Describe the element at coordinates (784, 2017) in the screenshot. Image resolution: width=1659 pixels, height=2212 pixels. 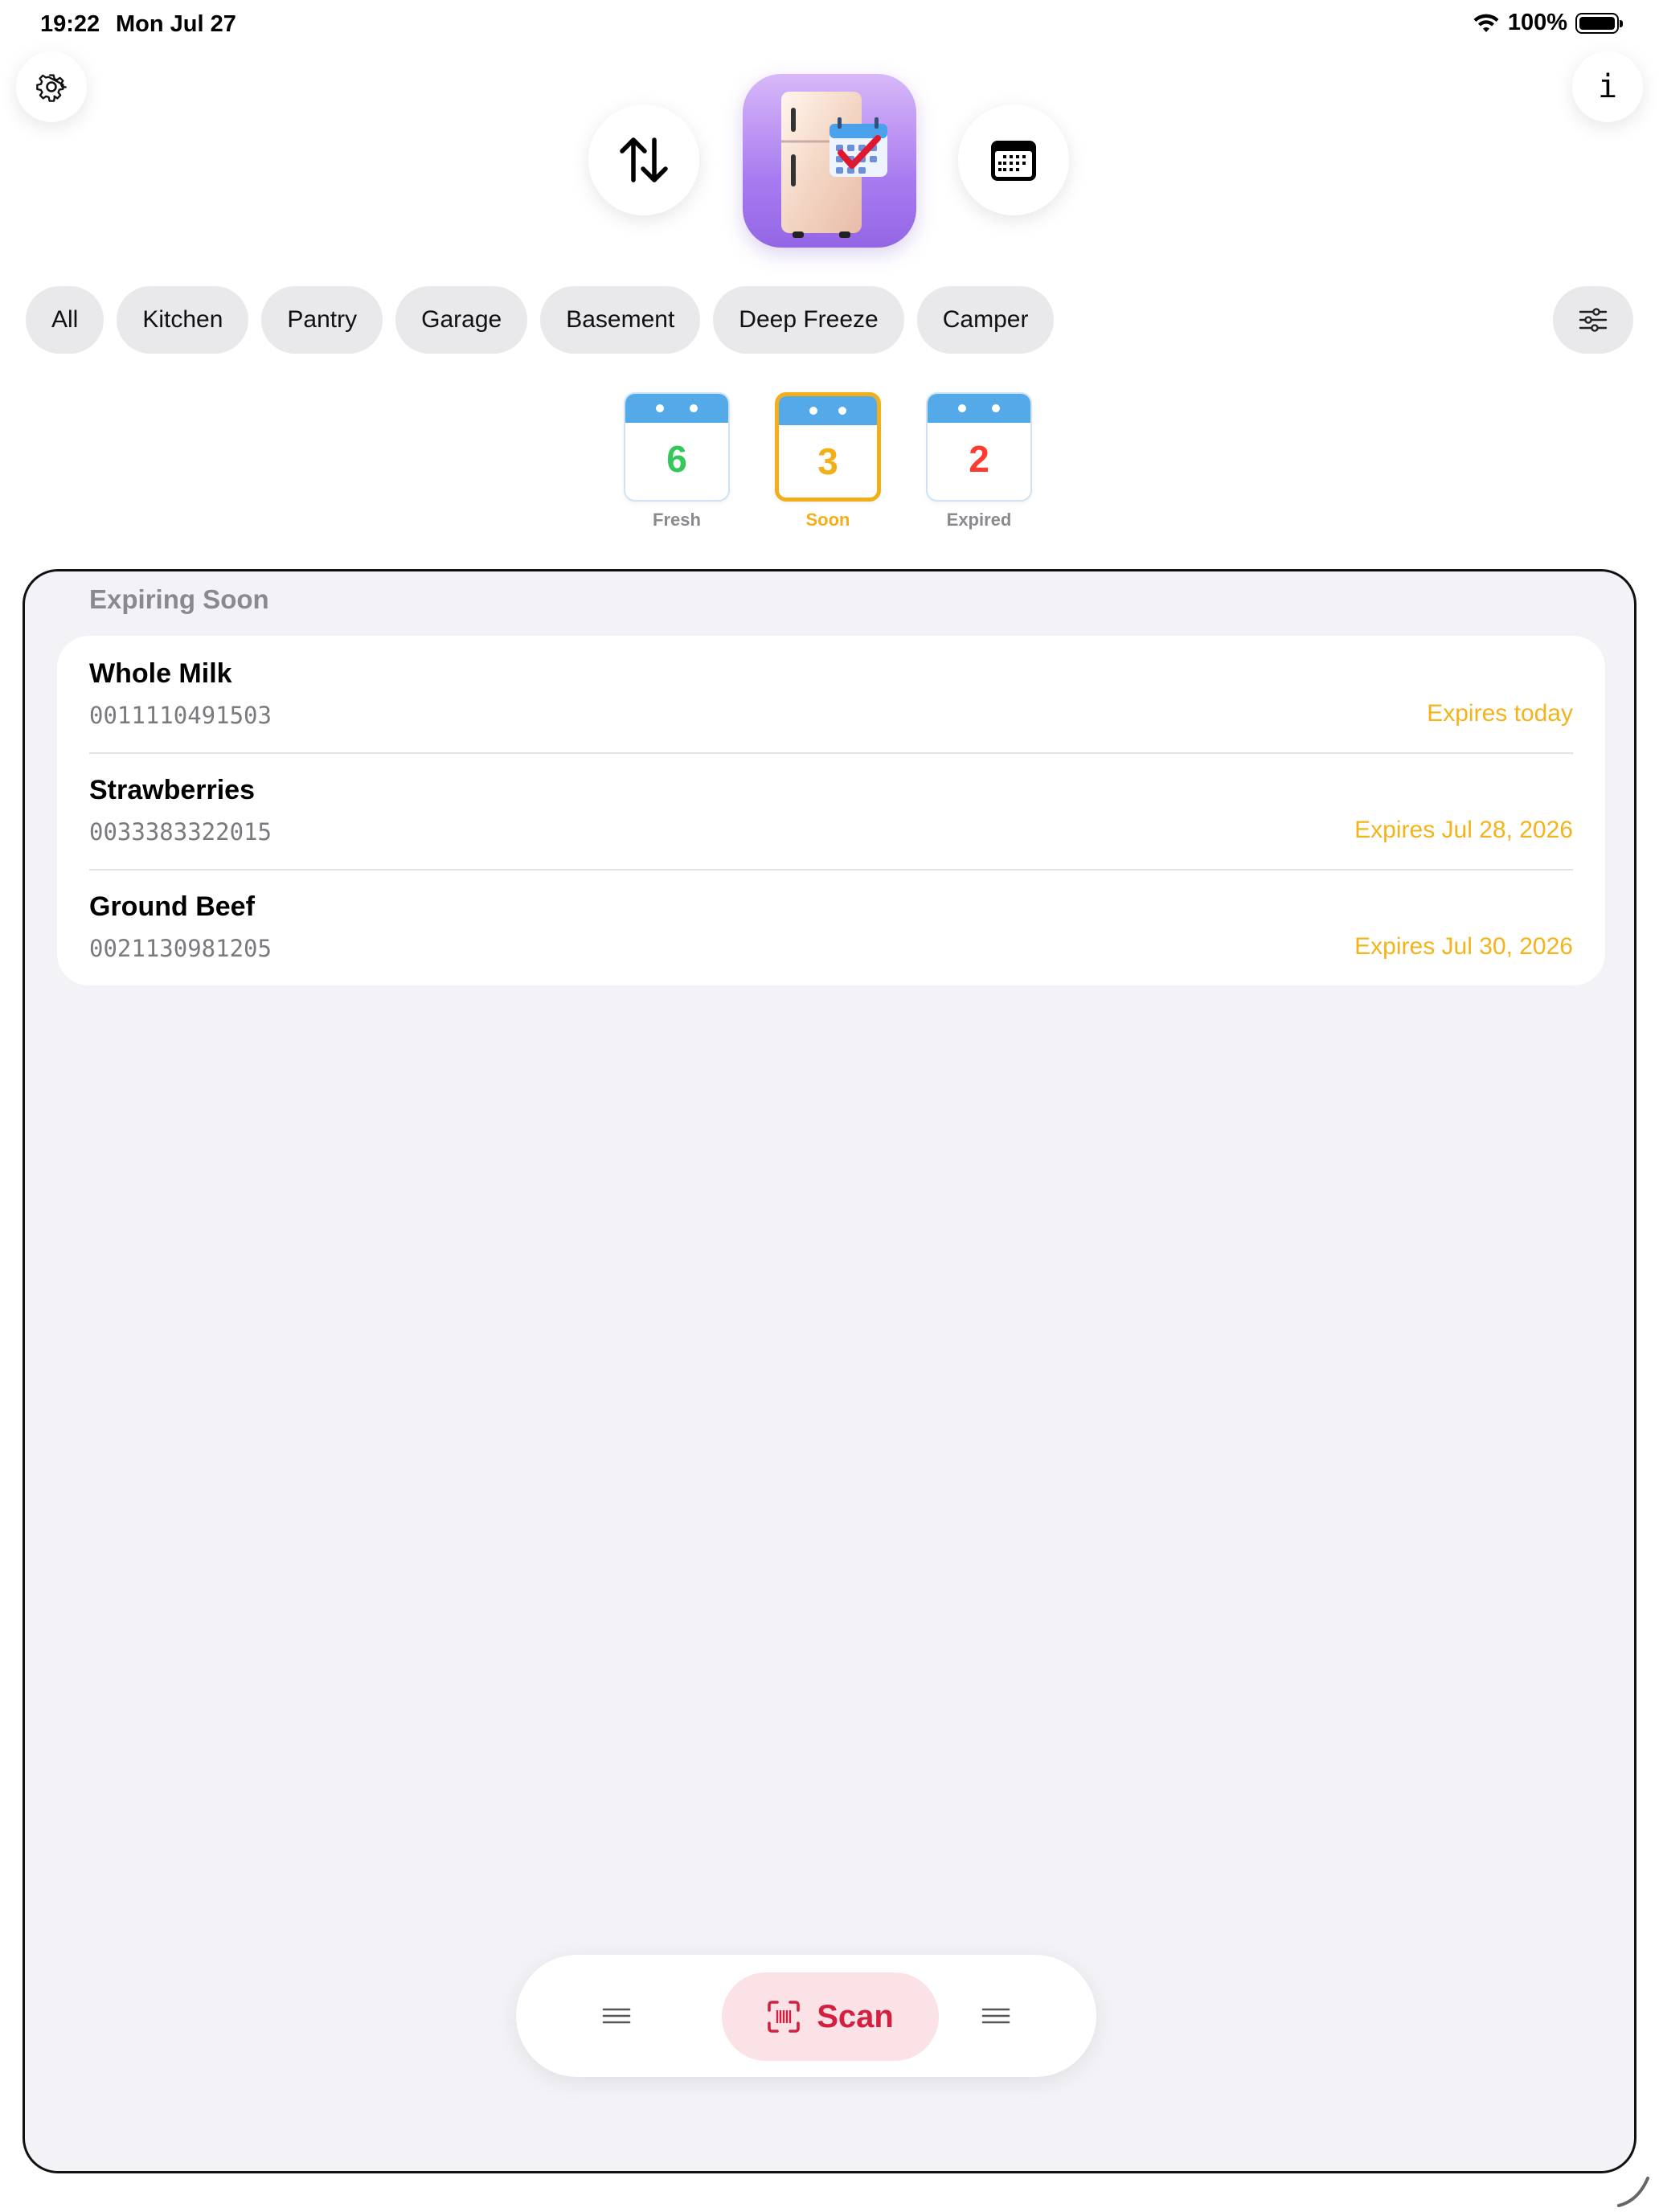
I see `barcode-scan-icon` at that location.